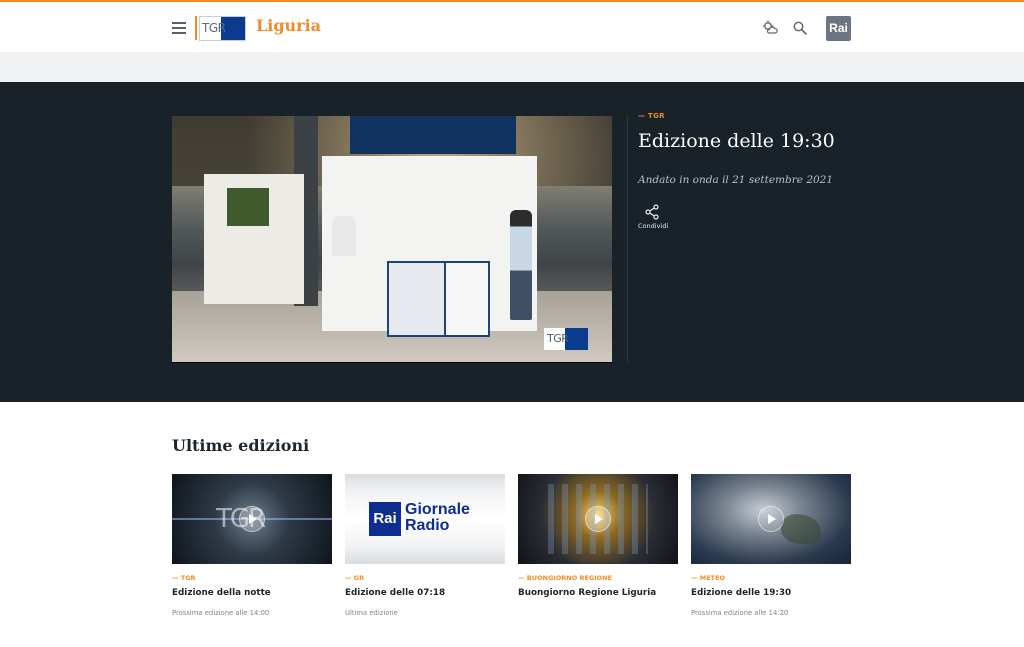 The width and height of the screenshot is (1024, 647). What do you see at coordinates (196, 28) in the screenshot?
I see `header-divider` at bounding box center [196, 28].